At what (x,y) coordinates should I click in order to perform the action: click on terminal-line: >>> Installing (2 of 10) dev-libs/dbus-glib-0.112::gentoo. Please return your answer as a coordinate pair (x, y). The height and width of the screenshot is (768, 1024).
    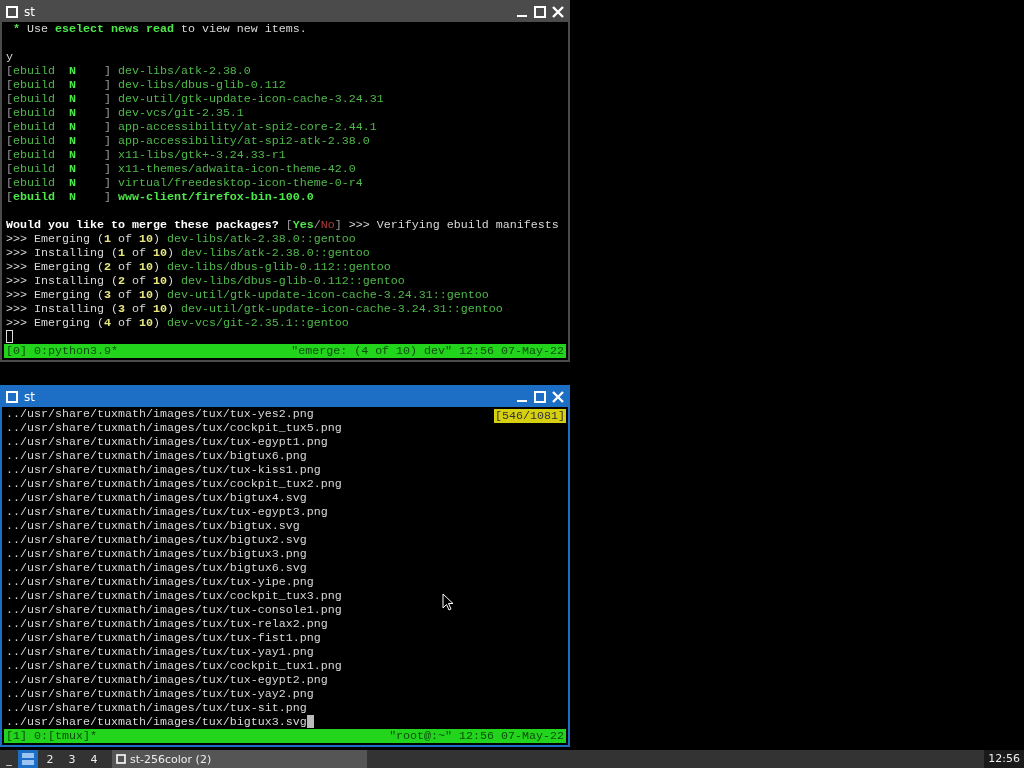
    Looking at the image, I should click on (205, 281).